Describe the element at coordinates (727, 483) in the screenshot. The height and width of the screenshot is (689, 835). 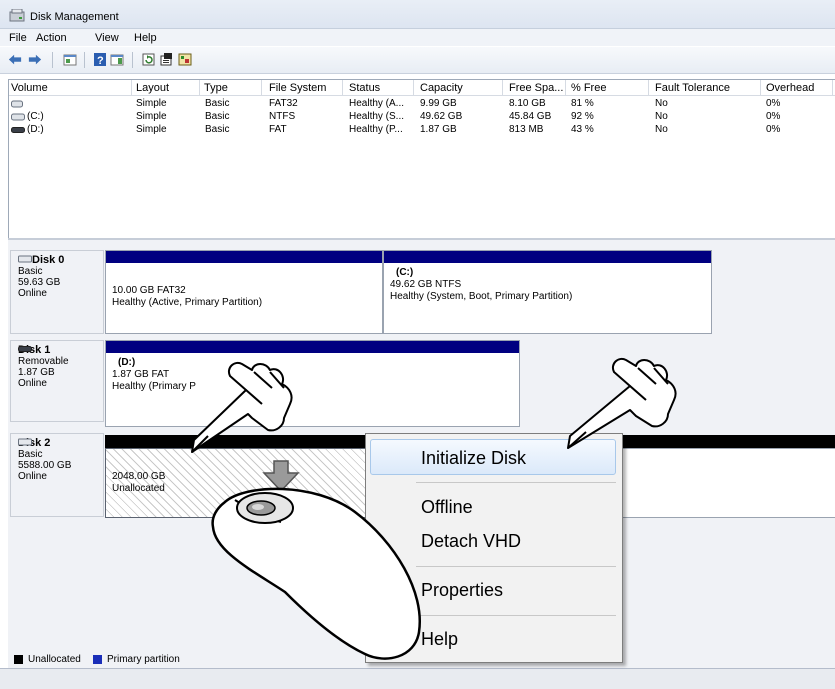
I see `partition-disk2-remaining` at that location.